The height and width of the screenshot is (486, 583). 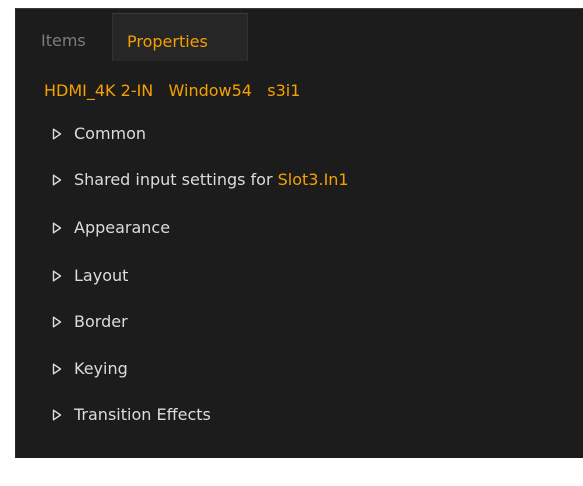 I want to click on tab-properties-label: Properties, so click(x=167, y=41).